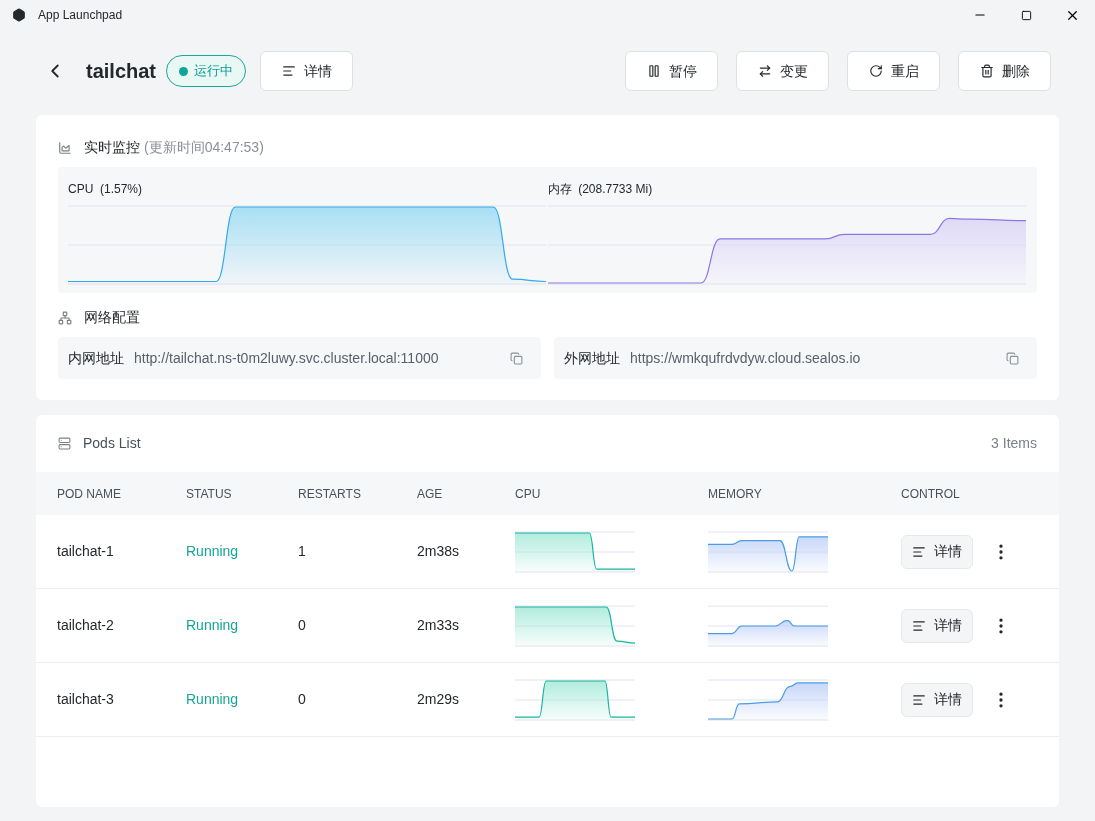 This screenshot has width=1095, height=821. Describe the element at coordinates (735, 494) in the screenshot. I see `column-header: MEMORY` at that location.